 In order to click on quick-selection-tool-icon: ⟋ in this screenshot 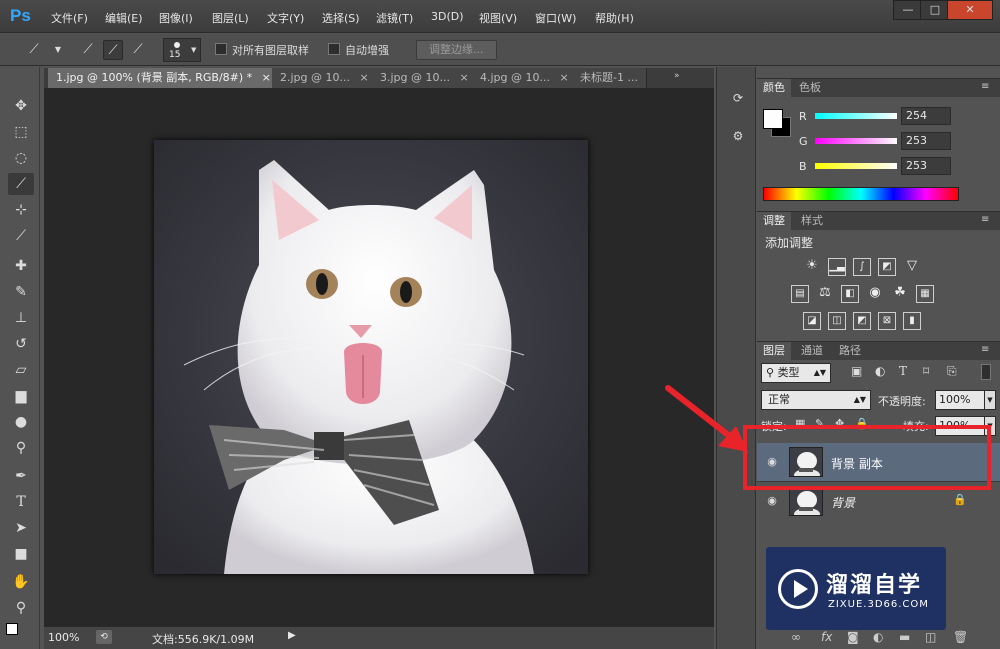, I will do `click(21, 184)`.